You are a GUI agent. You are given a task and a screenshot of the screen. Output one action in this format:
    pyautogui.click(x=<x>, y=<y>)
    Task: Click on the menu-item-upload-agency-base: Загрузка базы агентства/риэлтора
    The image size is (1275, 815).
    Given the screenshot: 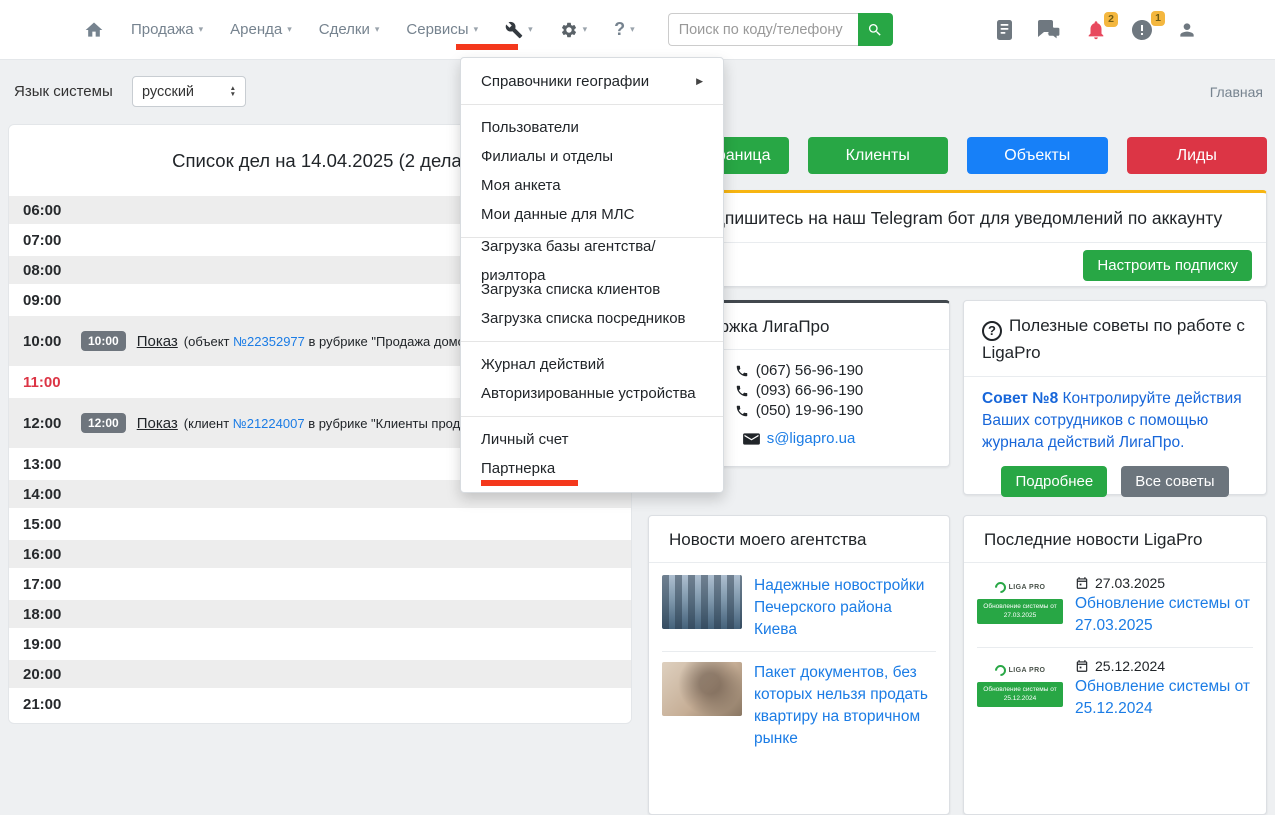 What is the action you would take?
    pyautogui.click(x=592, y=261)
    